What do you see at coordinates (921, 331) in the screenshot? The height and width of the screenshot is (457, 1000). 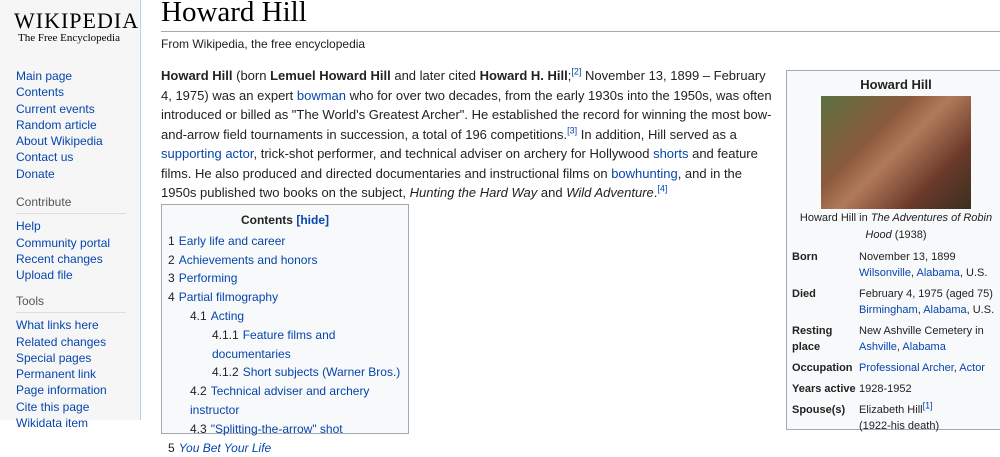 I see `value: New Ashville Cemetery in` at bounding box center [921, 331].